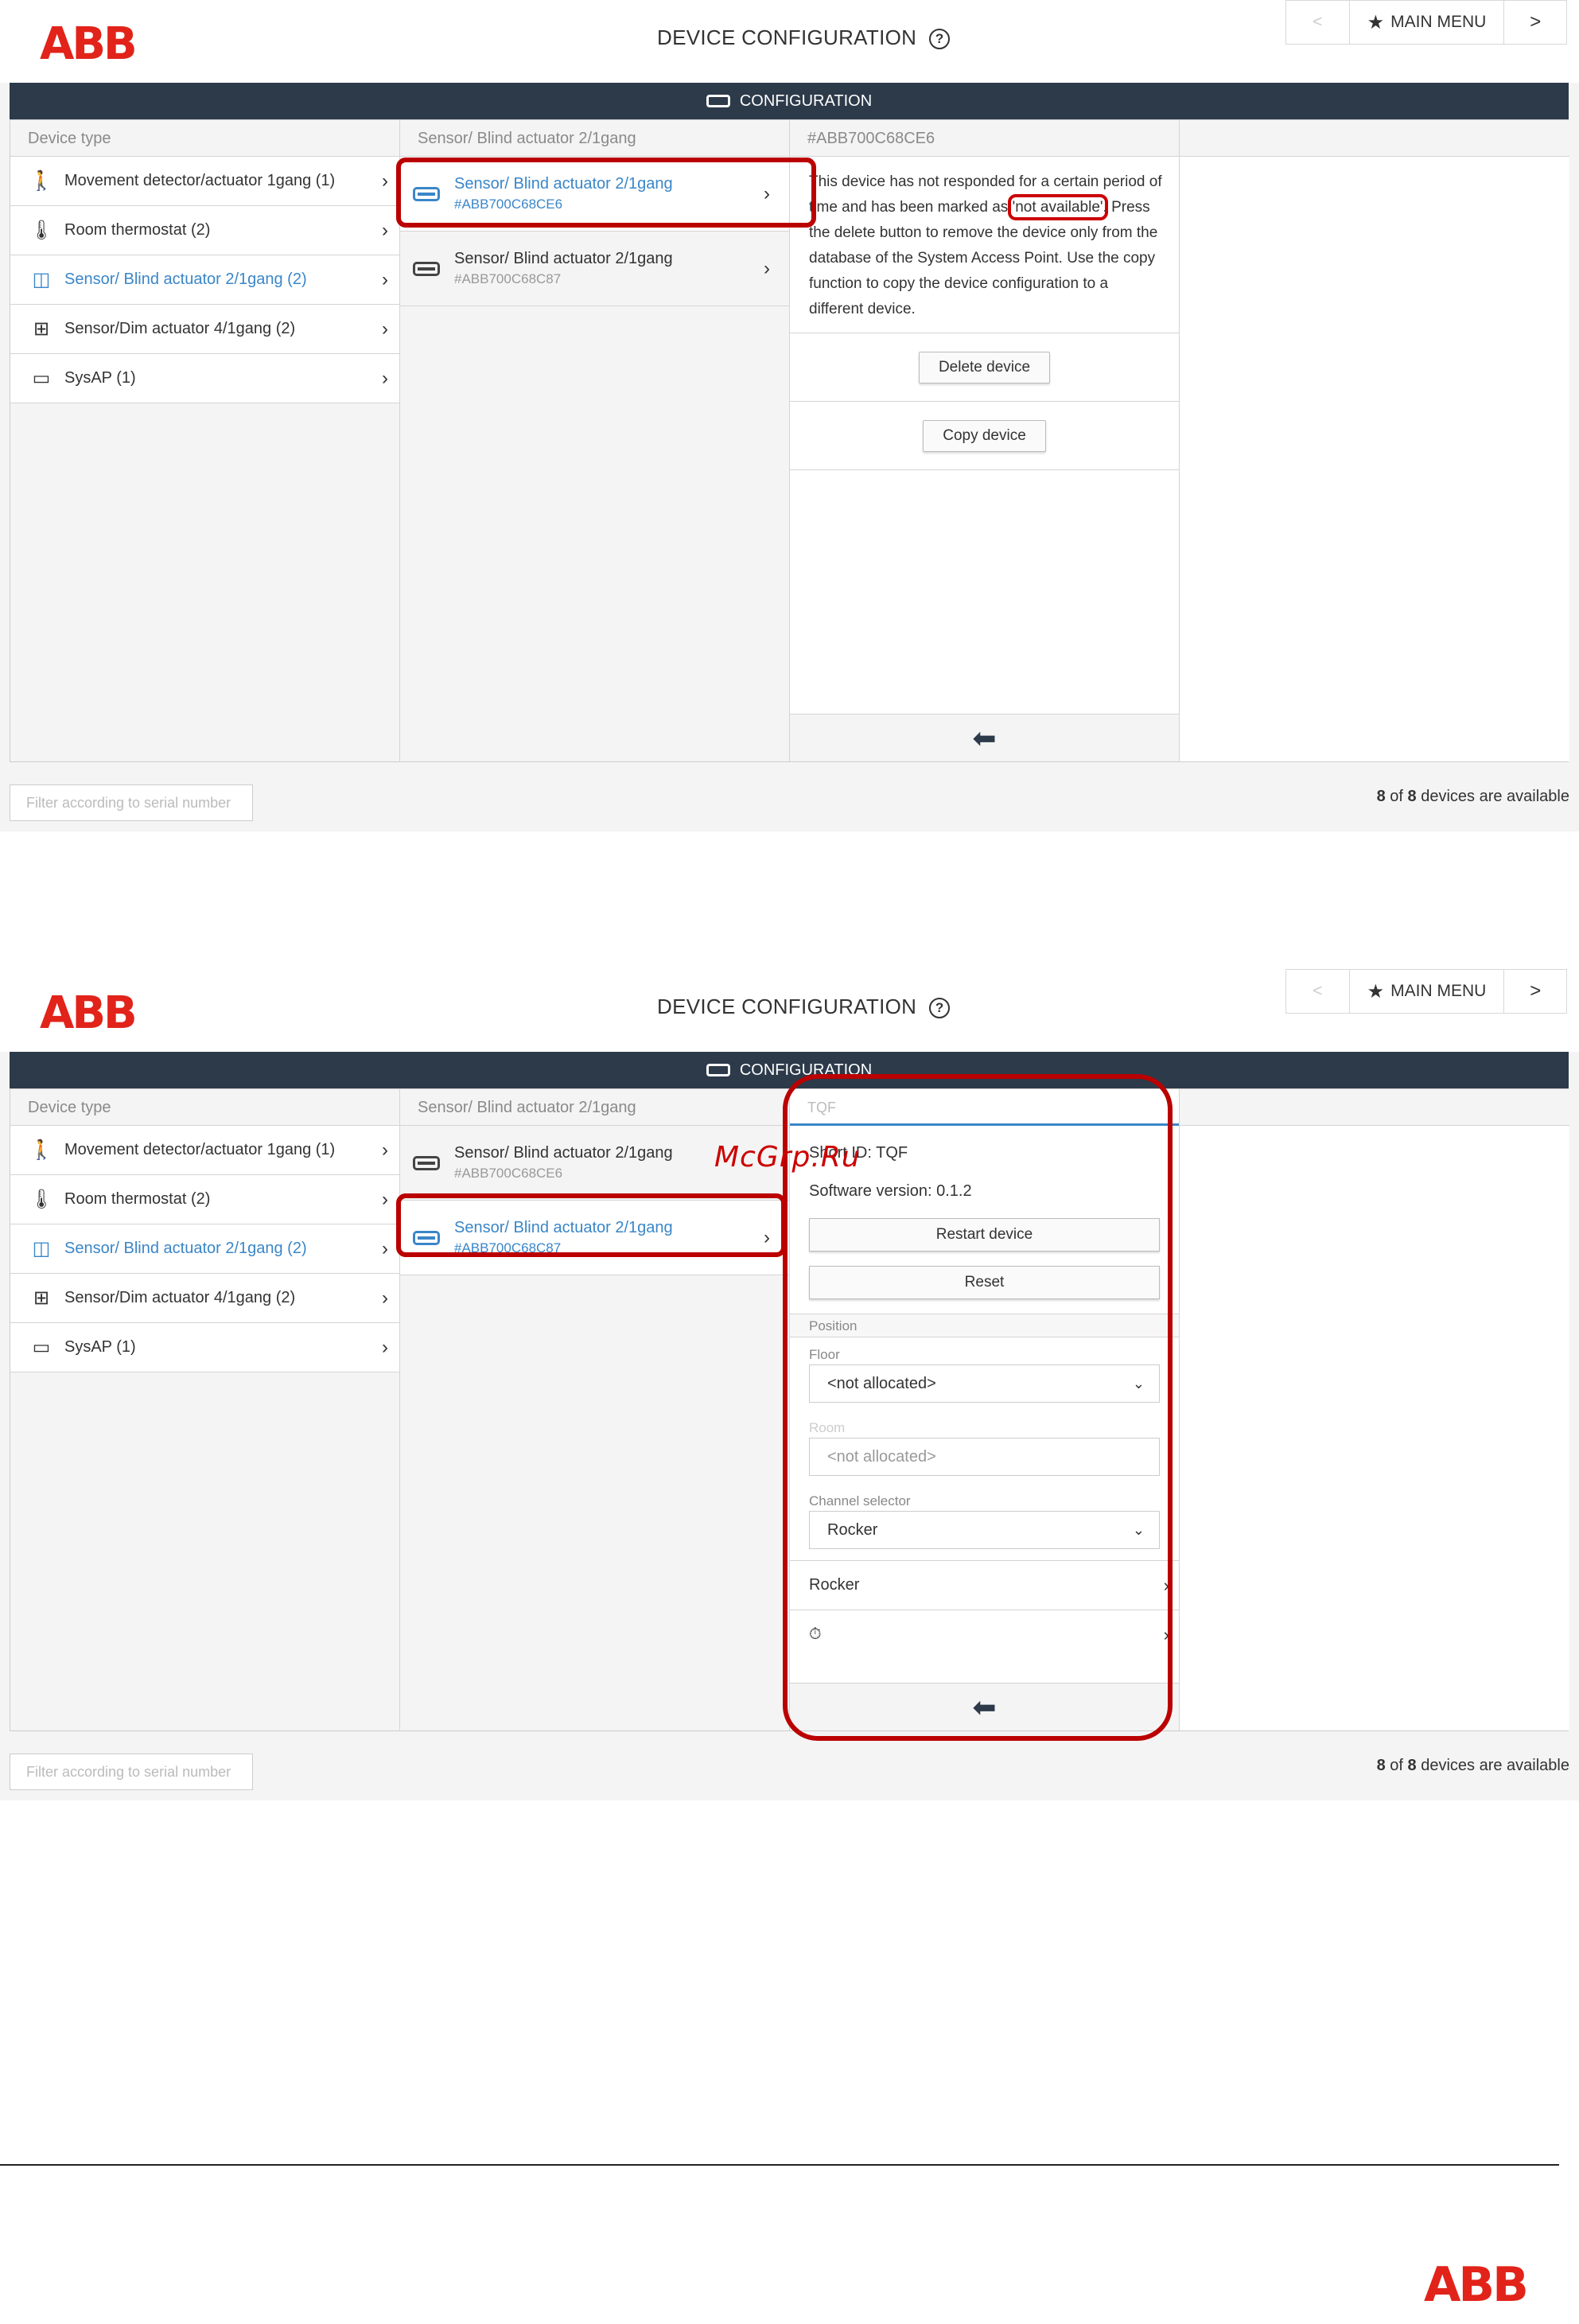 The image size is (1579, 2324). I want to click on star-icon: ★, so click(1376, 22).